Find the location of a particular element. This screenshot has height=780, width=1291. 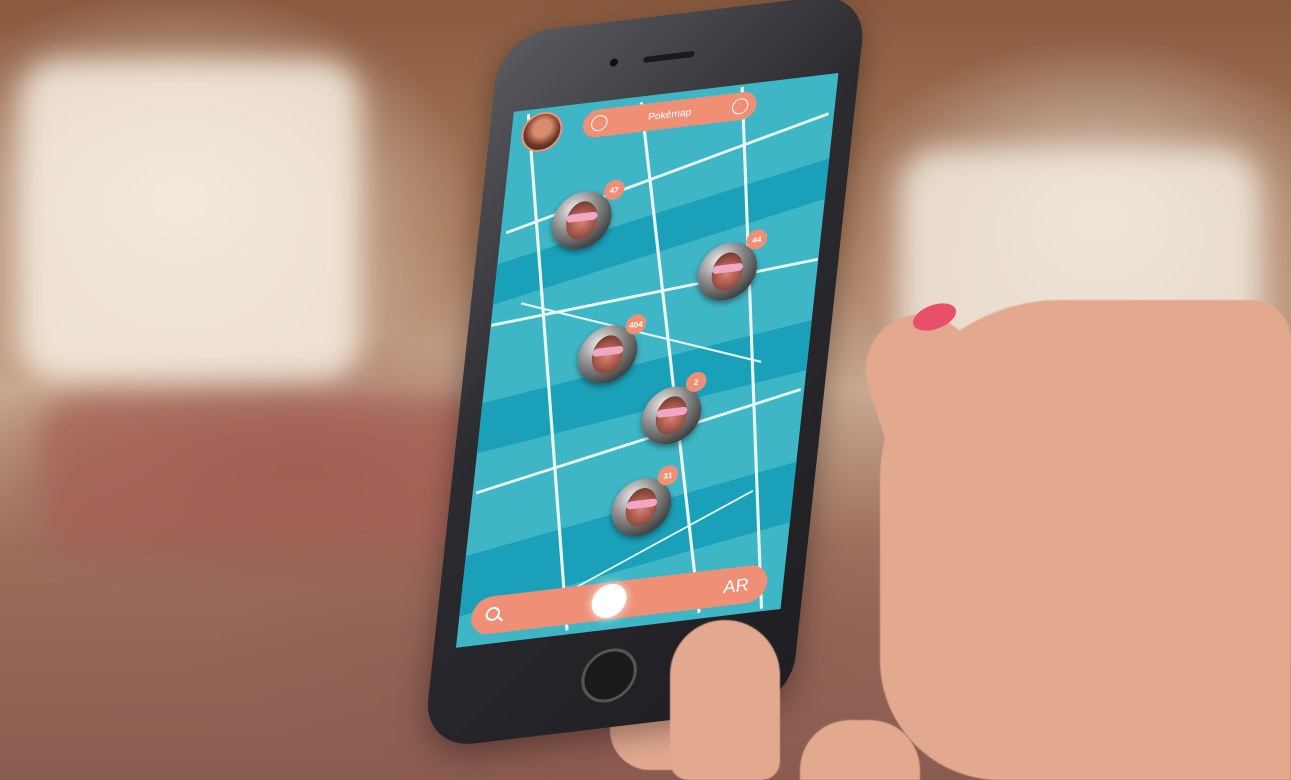

earpiece-speaker is located at coordinates (669, 56).